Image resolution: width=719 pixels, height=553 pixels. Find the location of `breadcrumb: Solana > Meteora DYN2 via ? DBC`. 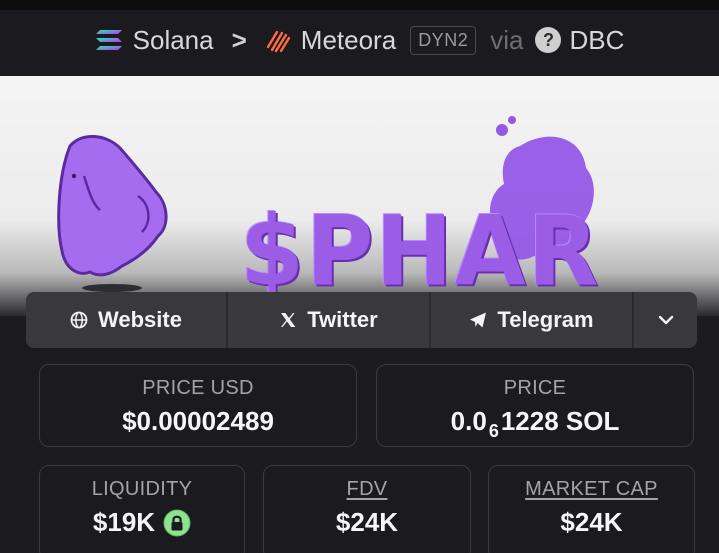

breadcrumb: Solana > Meteora DYN2 via ? DBC is located at coordinates (359, 43).